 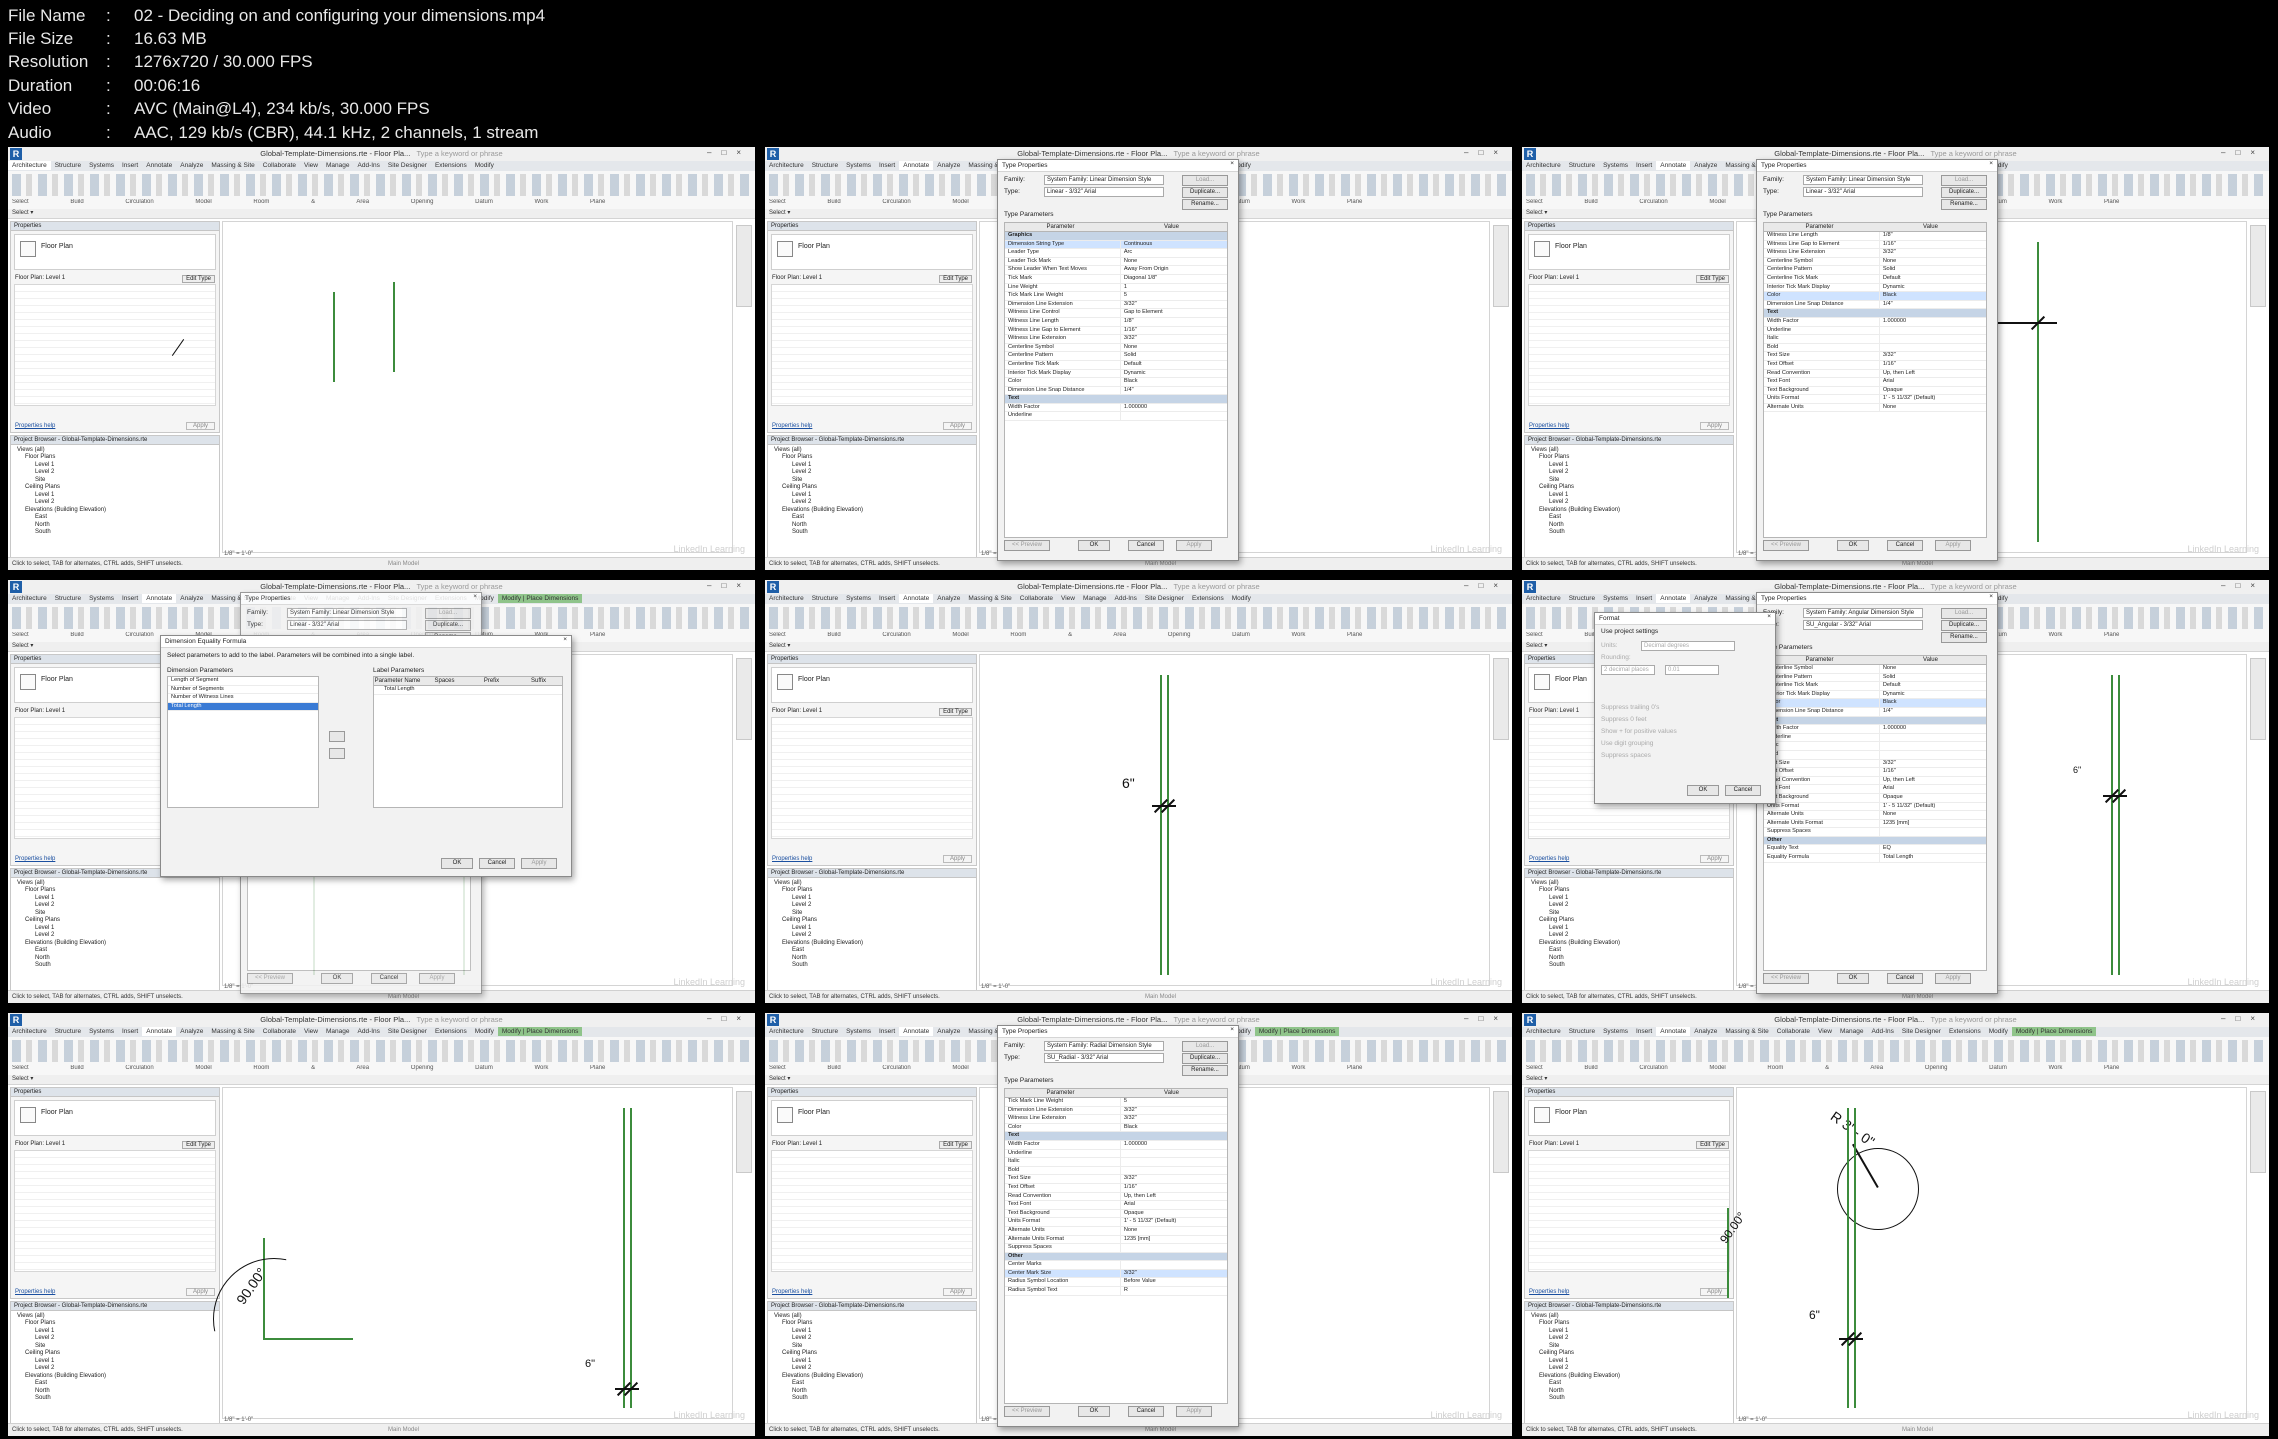 What do you see at coordinates (1173, 1282) in the screenshot?
I see `parameter-value: Before Value` at bounding box center [1173, 1282].